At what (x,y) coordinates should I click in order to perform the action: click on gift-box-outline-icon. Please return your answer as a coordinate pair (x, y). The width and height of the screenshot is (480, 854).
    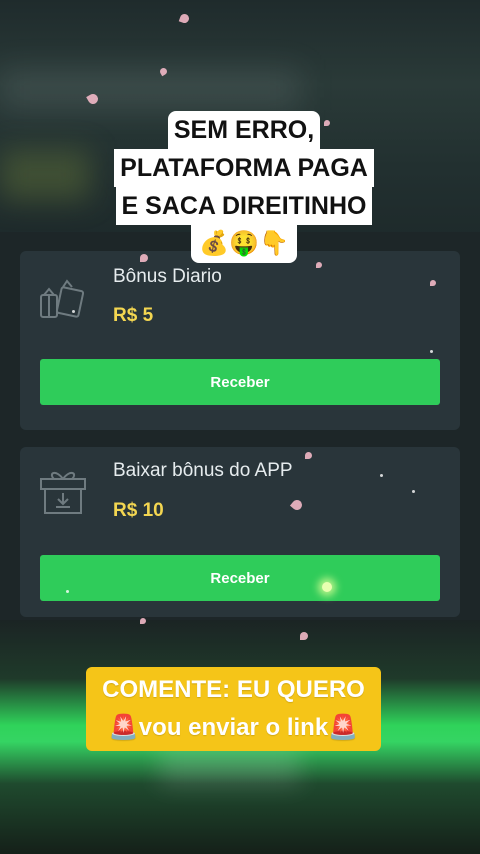
    Looking at the image, I should click on (63, 302).